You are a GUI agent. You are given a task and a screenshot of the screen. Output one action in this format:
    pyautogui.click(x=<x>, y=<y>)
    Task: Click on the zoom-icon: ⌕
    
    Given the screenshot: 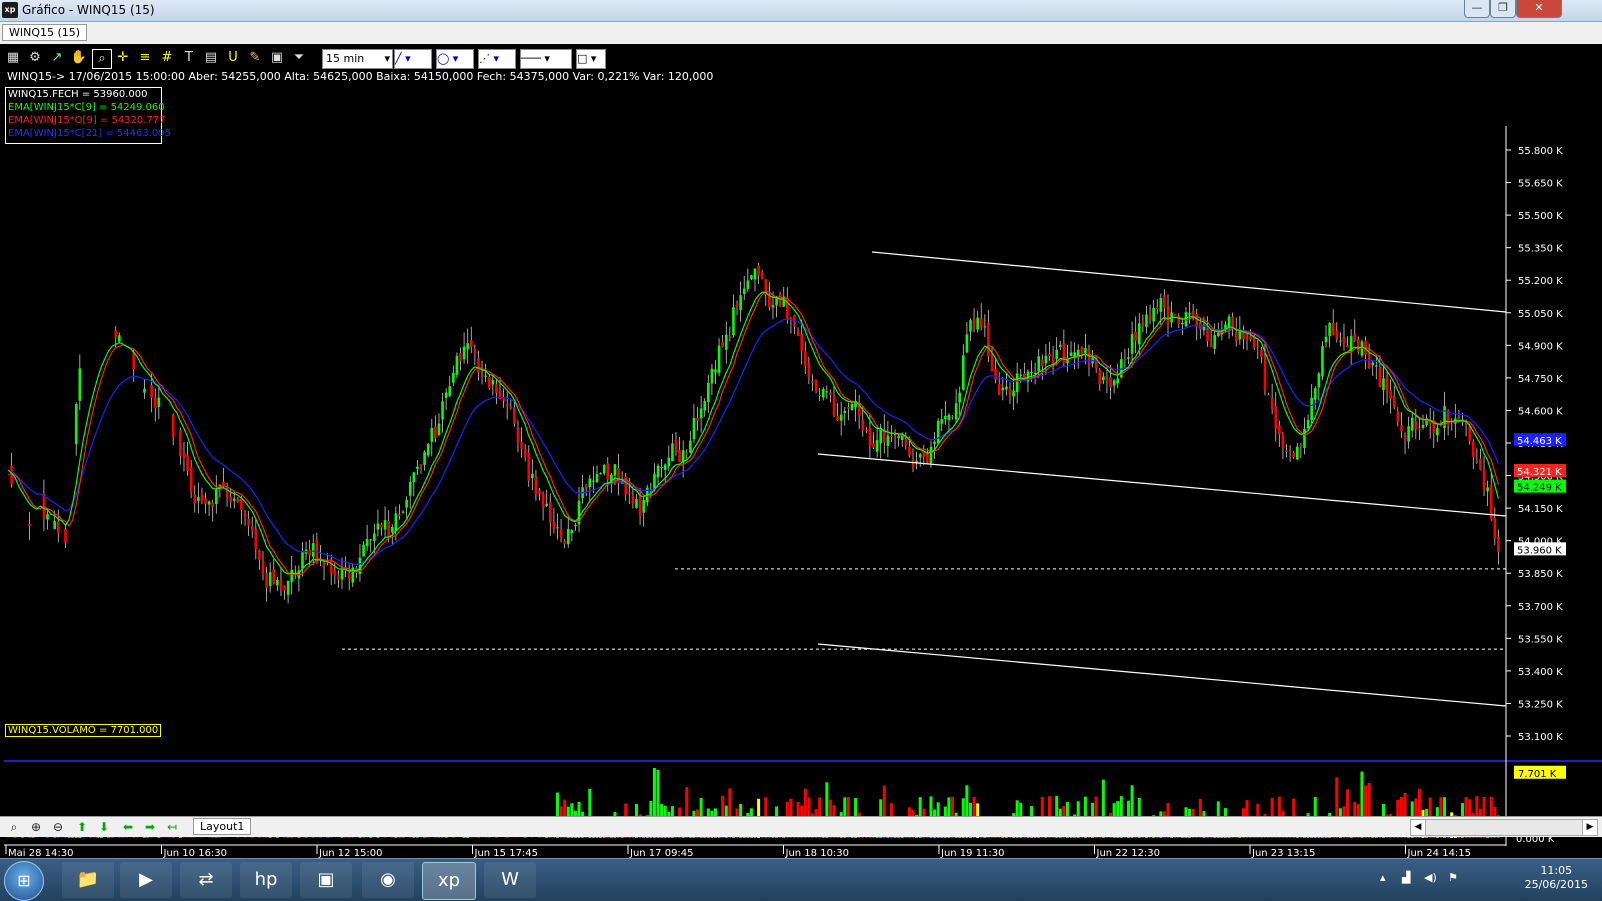 What is the action you would take?
    pyautogui.click(x=14, y=827)
    